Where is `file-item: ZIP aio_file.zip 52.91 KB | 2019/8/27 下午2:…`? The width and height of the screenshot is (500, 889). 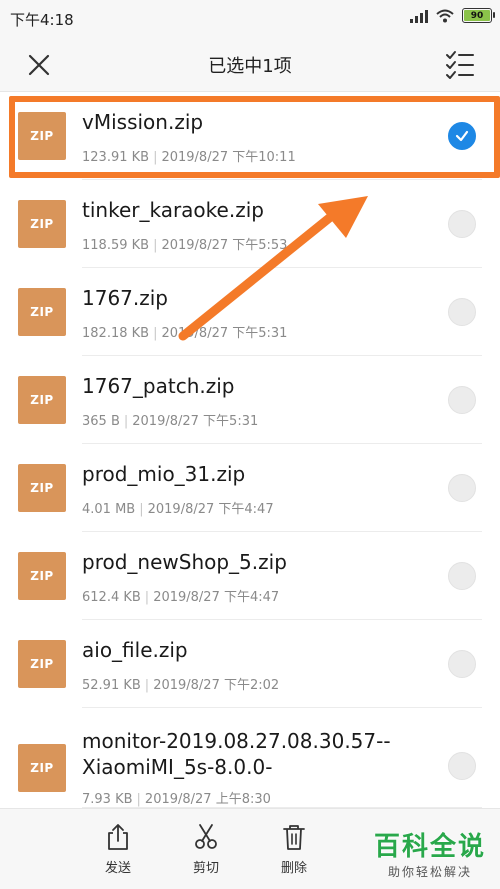 file-item: ZIP aio_file.zip 52.91 KB | 2019/8/27 下午2:… is located at coordinates (250, 664).